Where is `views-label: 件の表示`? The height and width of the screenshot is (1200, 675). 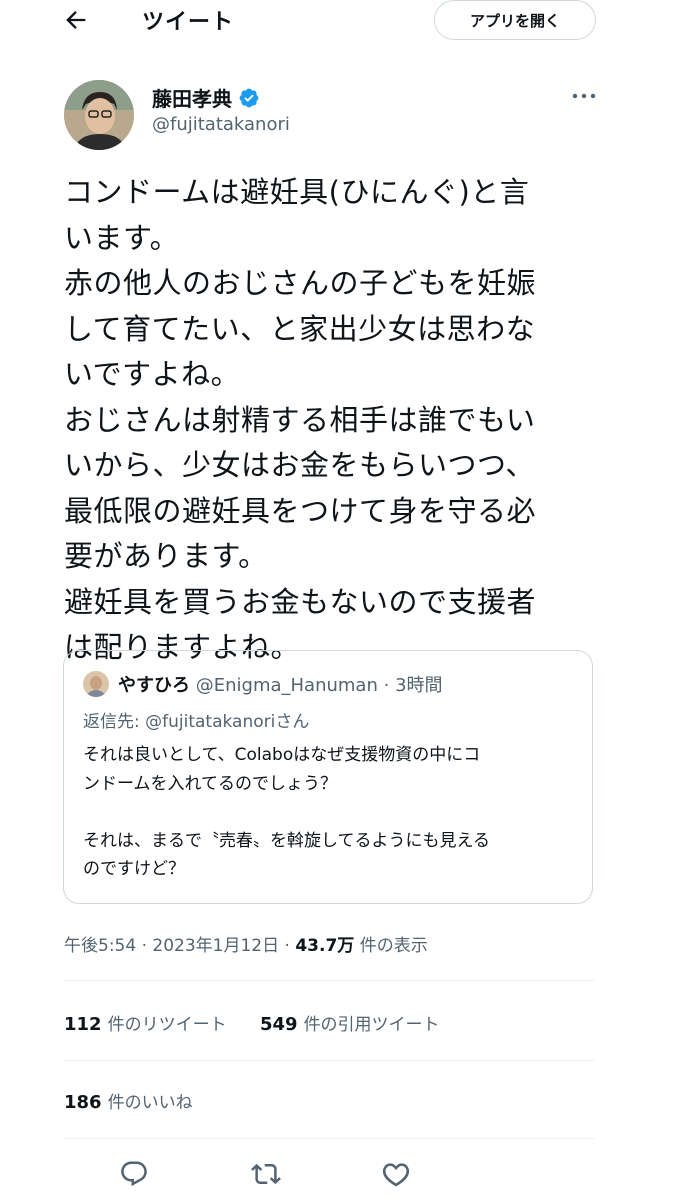
views-label: 件の表示 is located at coordinates (393, 946).